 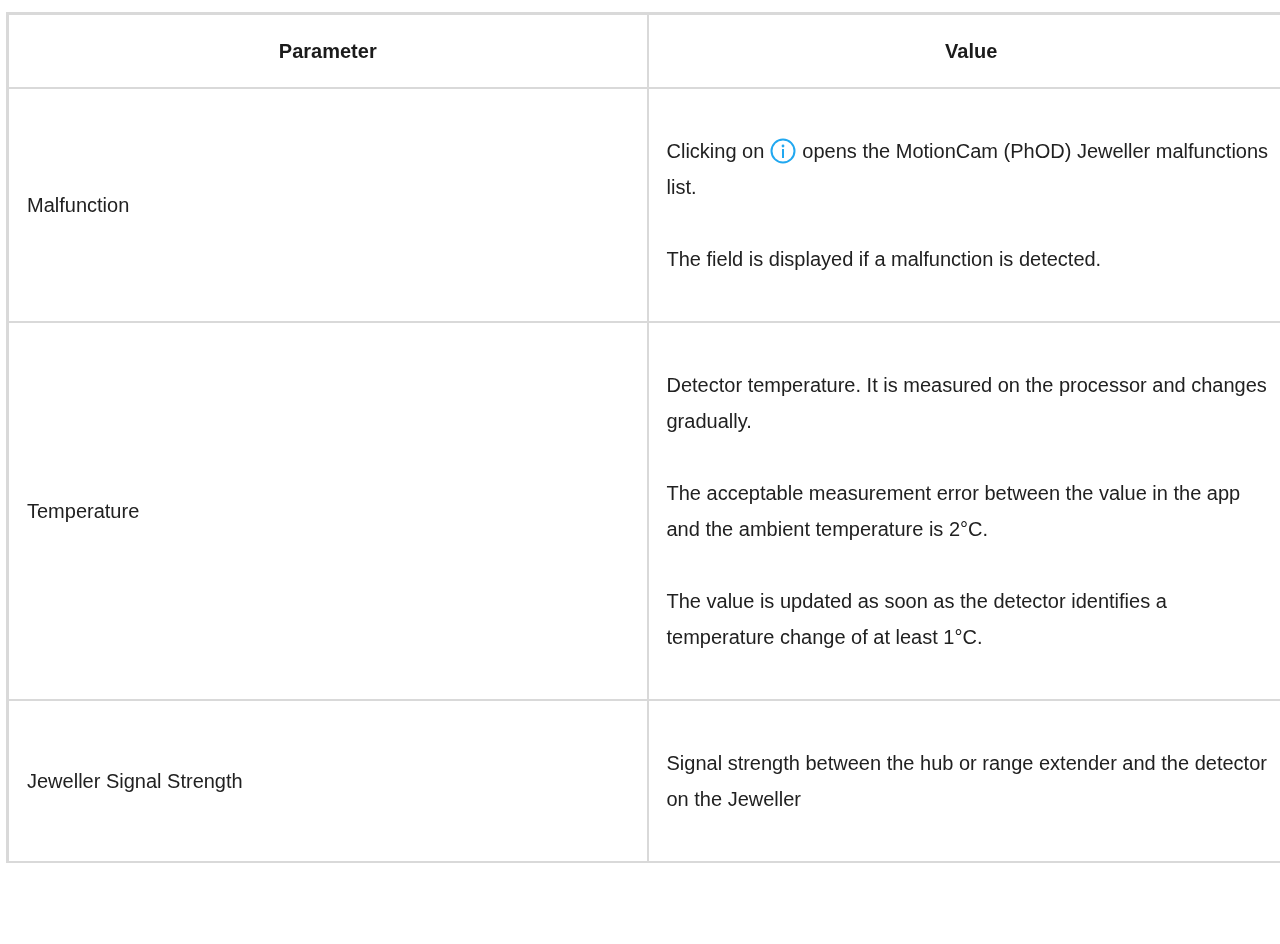 What do you see at coordinates (83, 511) in the screenshot?
I see `parameter-name: Temperature` at bounding box center [83, 511].